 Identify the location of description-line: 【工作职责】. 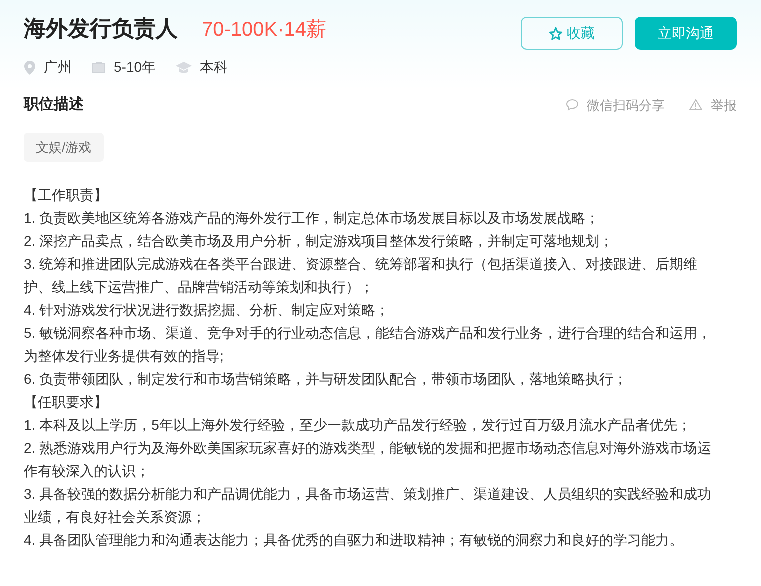
(66, 195).